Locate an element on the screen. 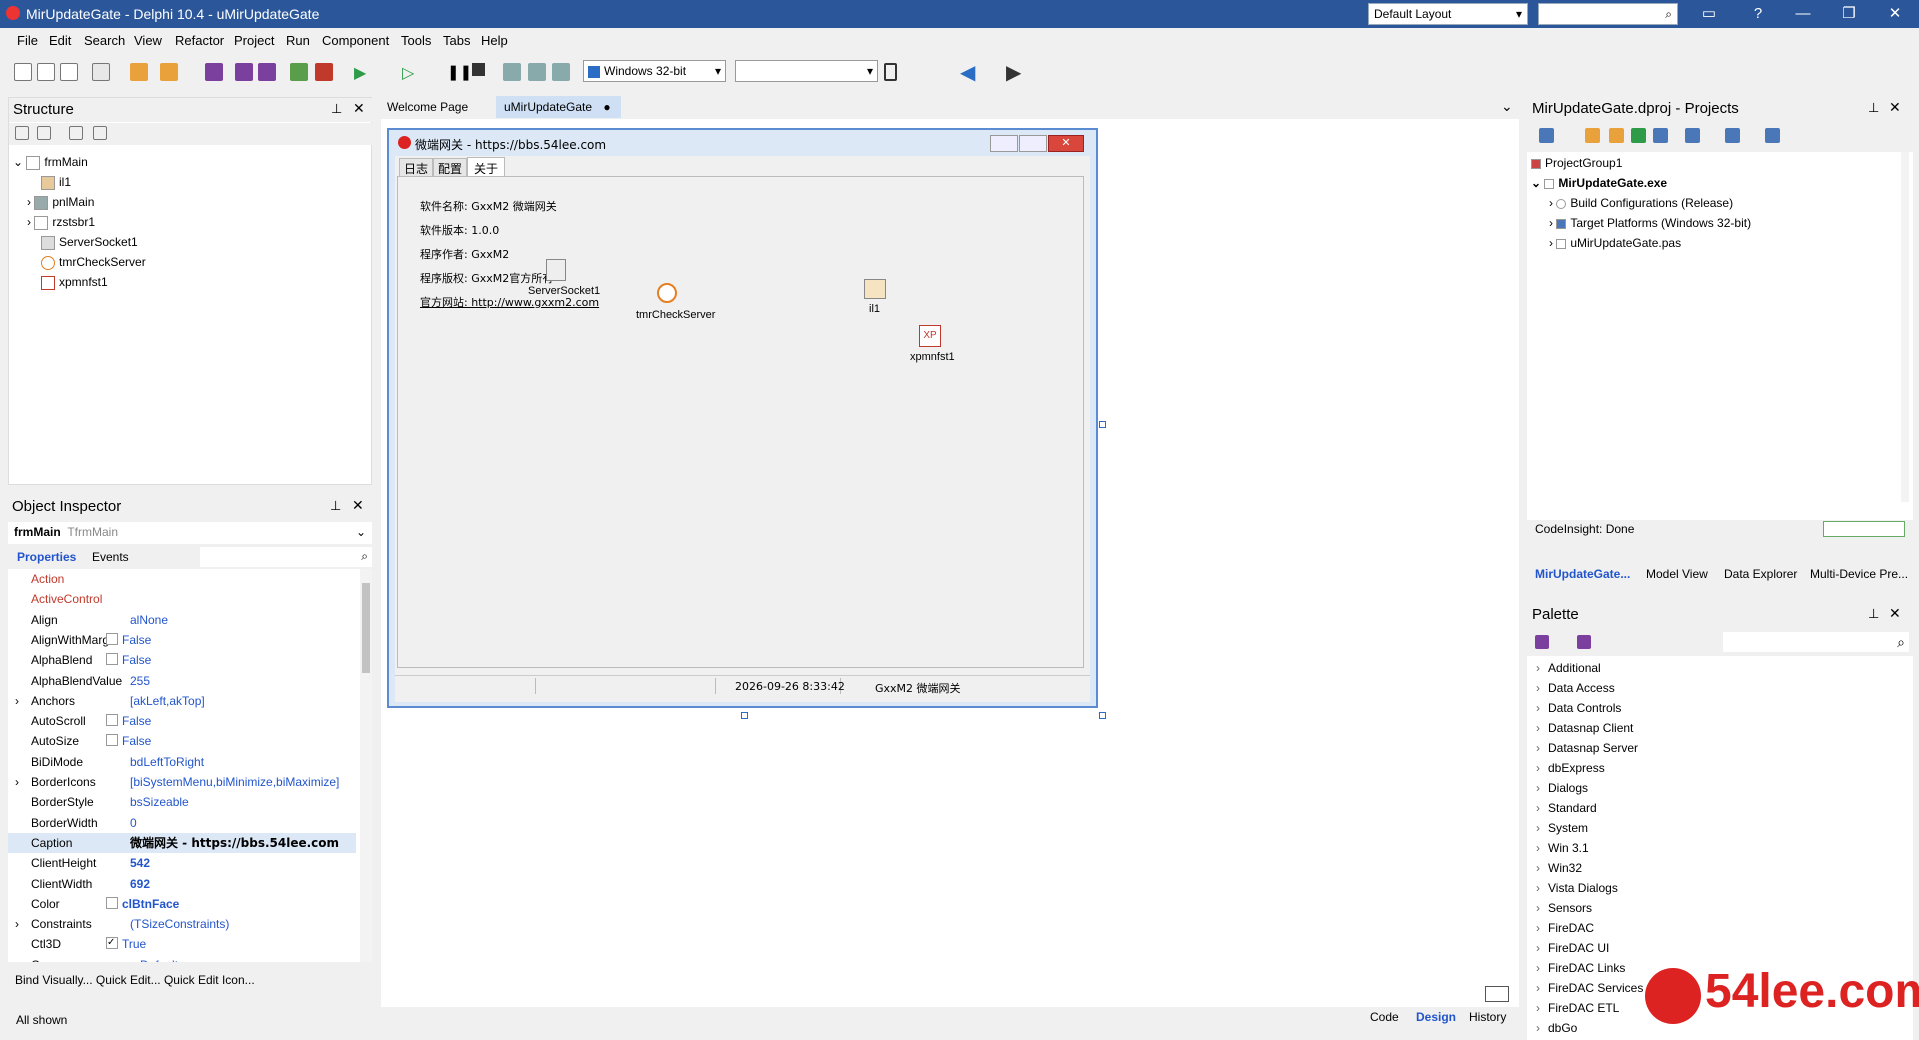  reopen-icon is located at coordinates (101, 72).